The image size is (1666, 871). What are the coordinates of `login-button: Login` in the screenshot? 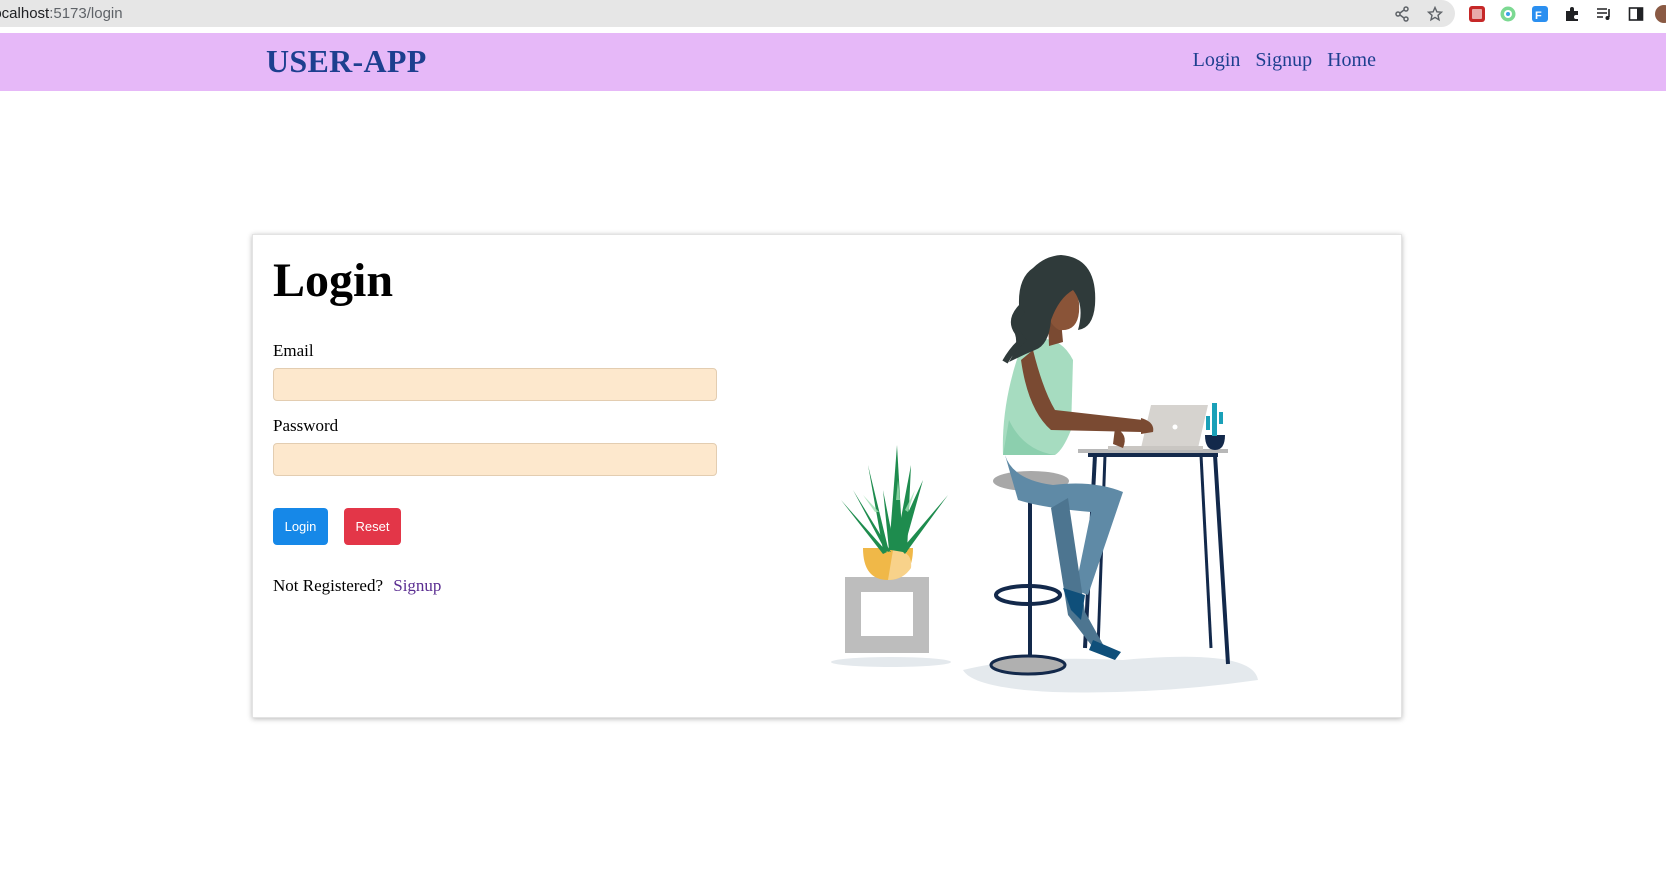 It's located at (300, 526).